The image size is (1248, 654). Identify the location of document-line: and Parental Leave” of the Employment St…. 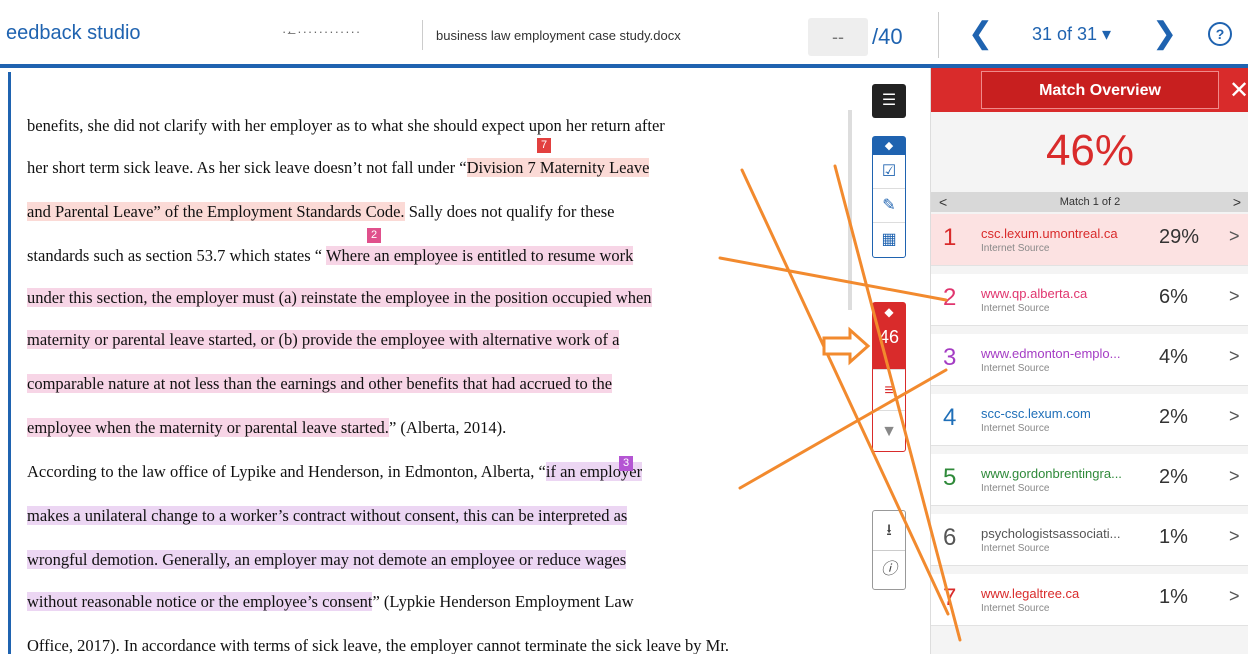
(320, 212).